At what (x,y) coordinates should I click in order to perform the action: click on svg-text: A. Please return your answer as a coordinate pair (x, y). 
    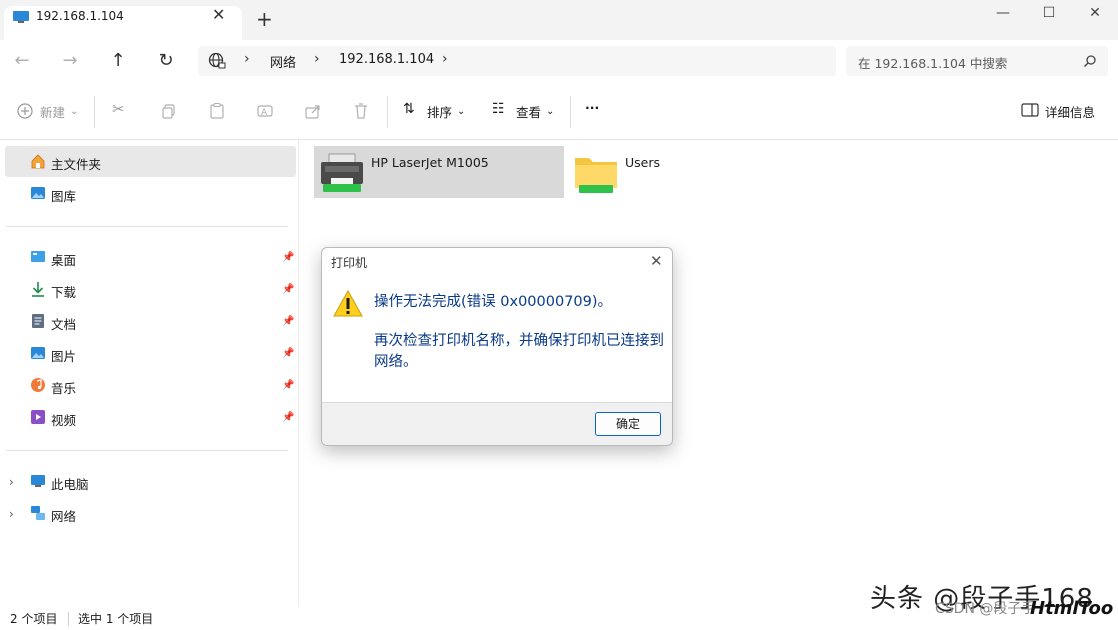
    Looking at the image, I should click on (264, 113).